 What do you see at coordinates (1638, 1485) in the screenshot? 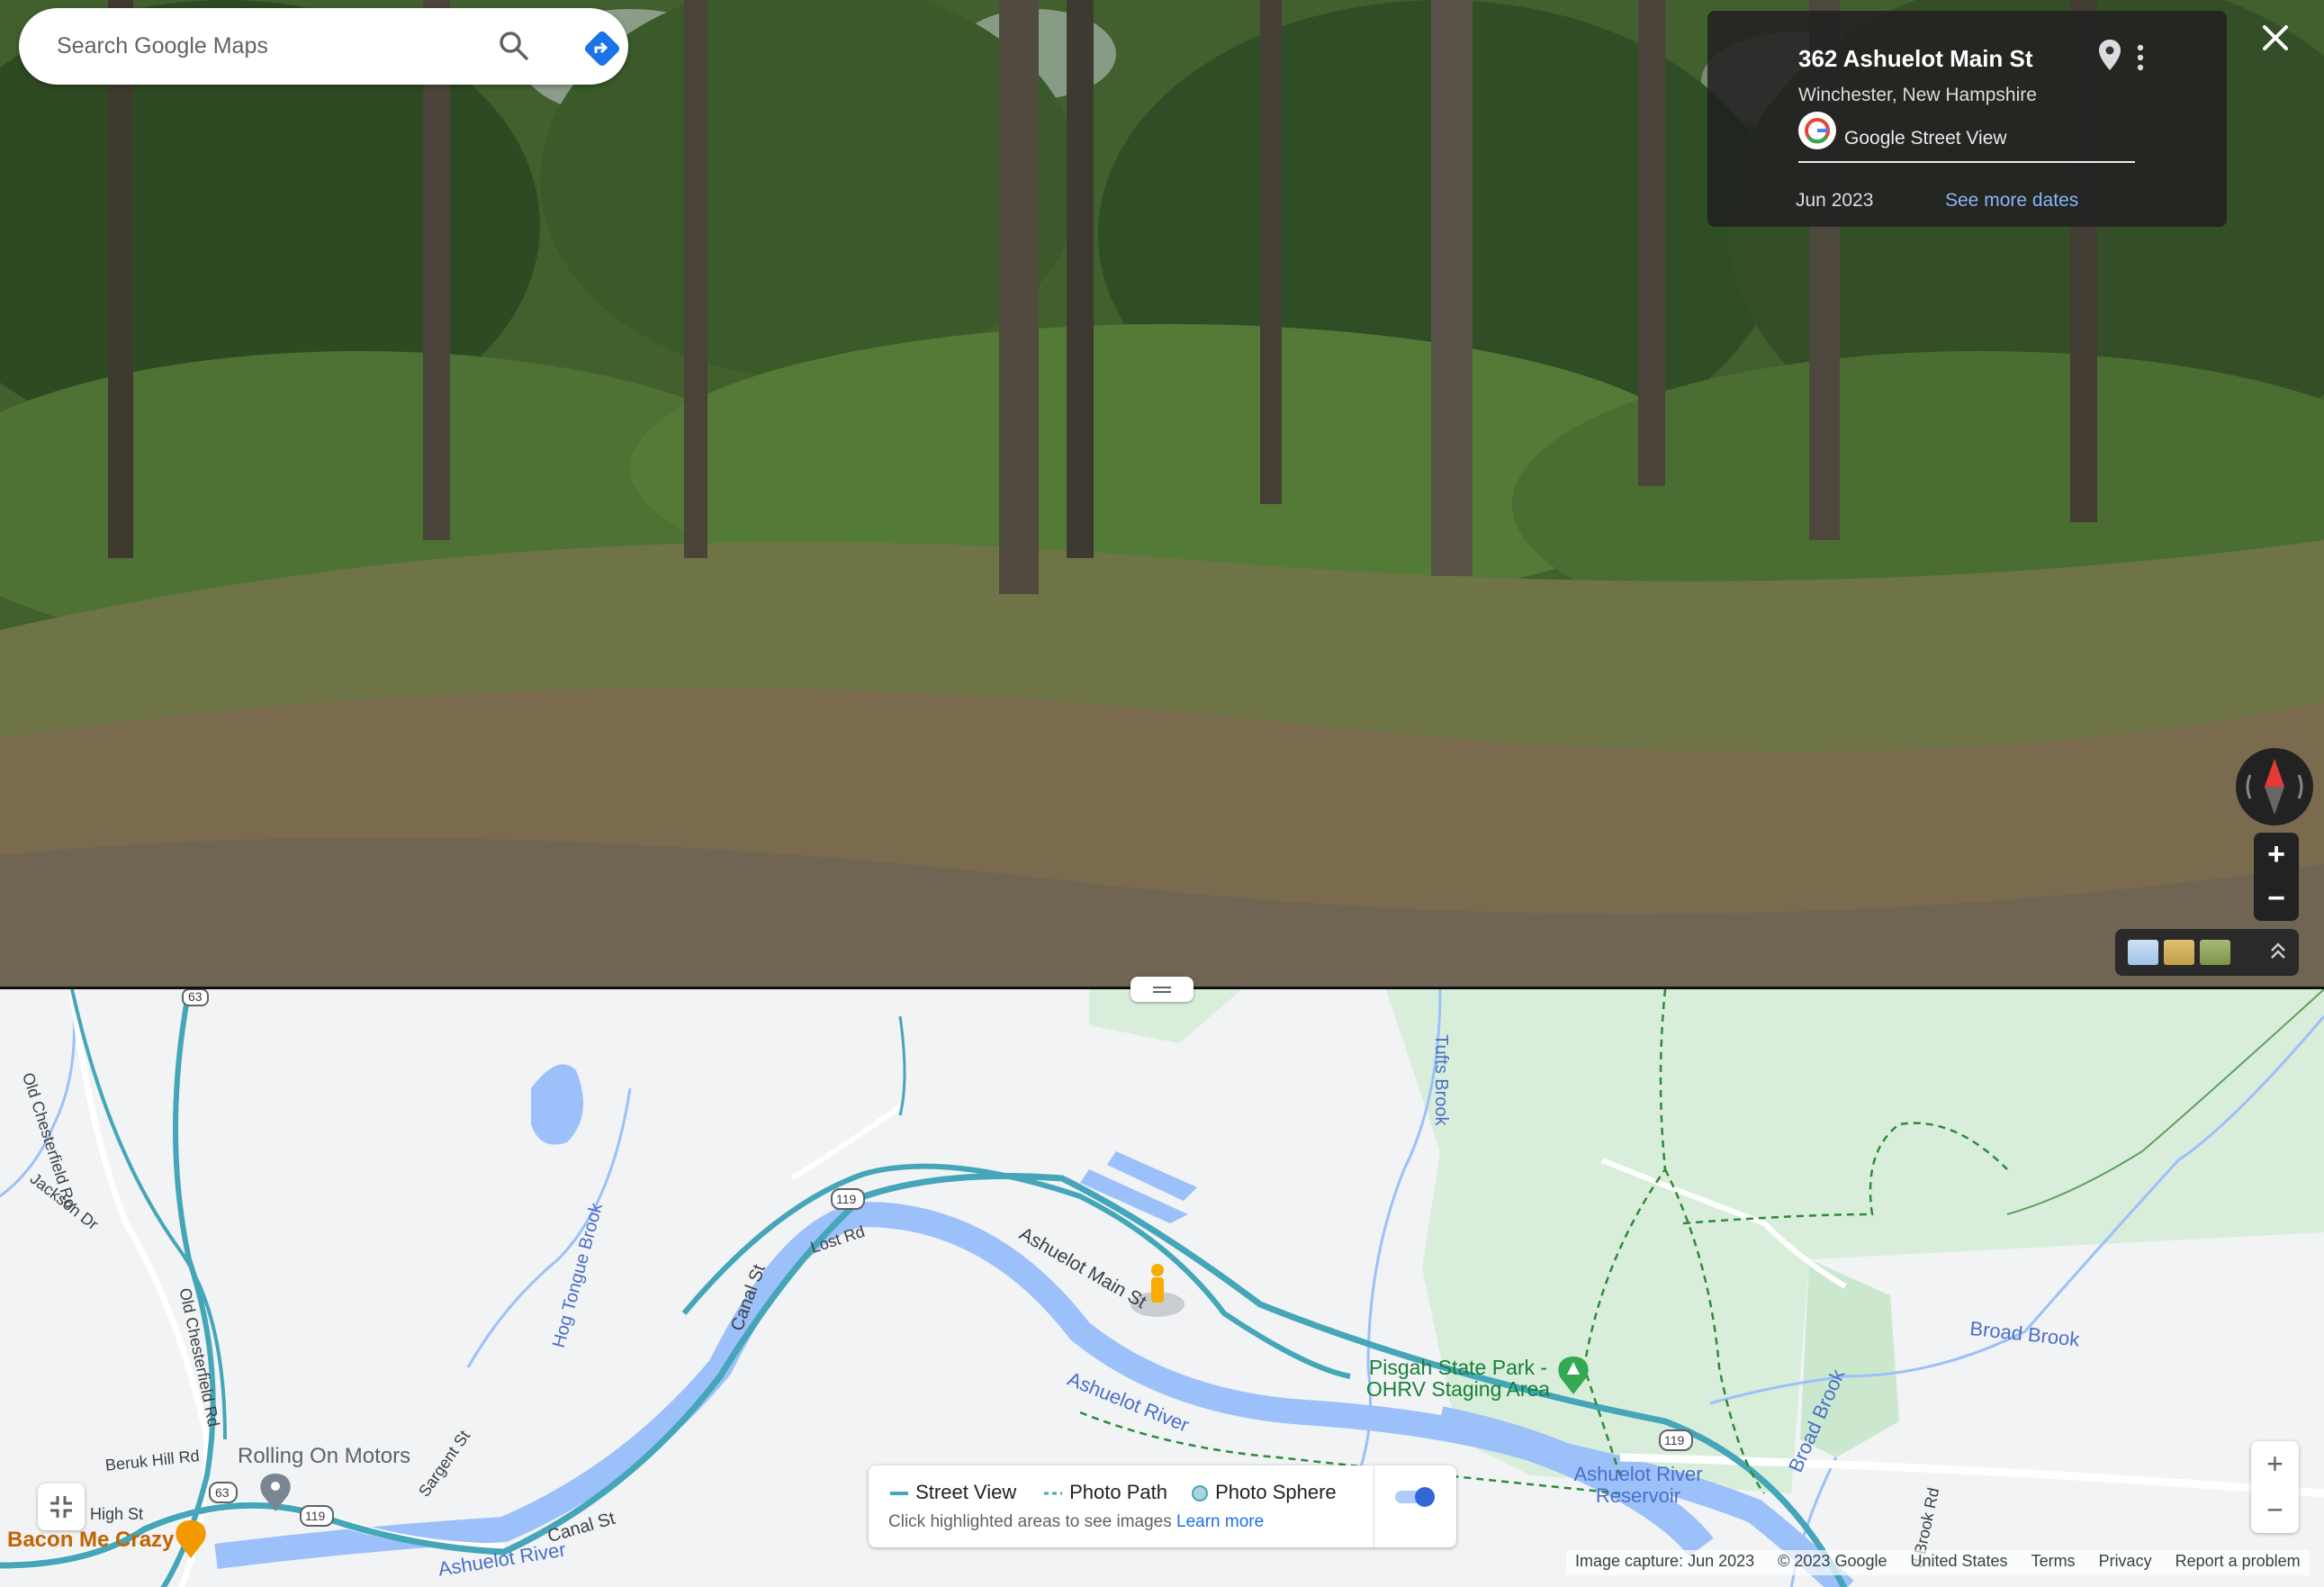
I see `water-label: Ashuelot River Reservoir` at bounding box center [1638, 1485].